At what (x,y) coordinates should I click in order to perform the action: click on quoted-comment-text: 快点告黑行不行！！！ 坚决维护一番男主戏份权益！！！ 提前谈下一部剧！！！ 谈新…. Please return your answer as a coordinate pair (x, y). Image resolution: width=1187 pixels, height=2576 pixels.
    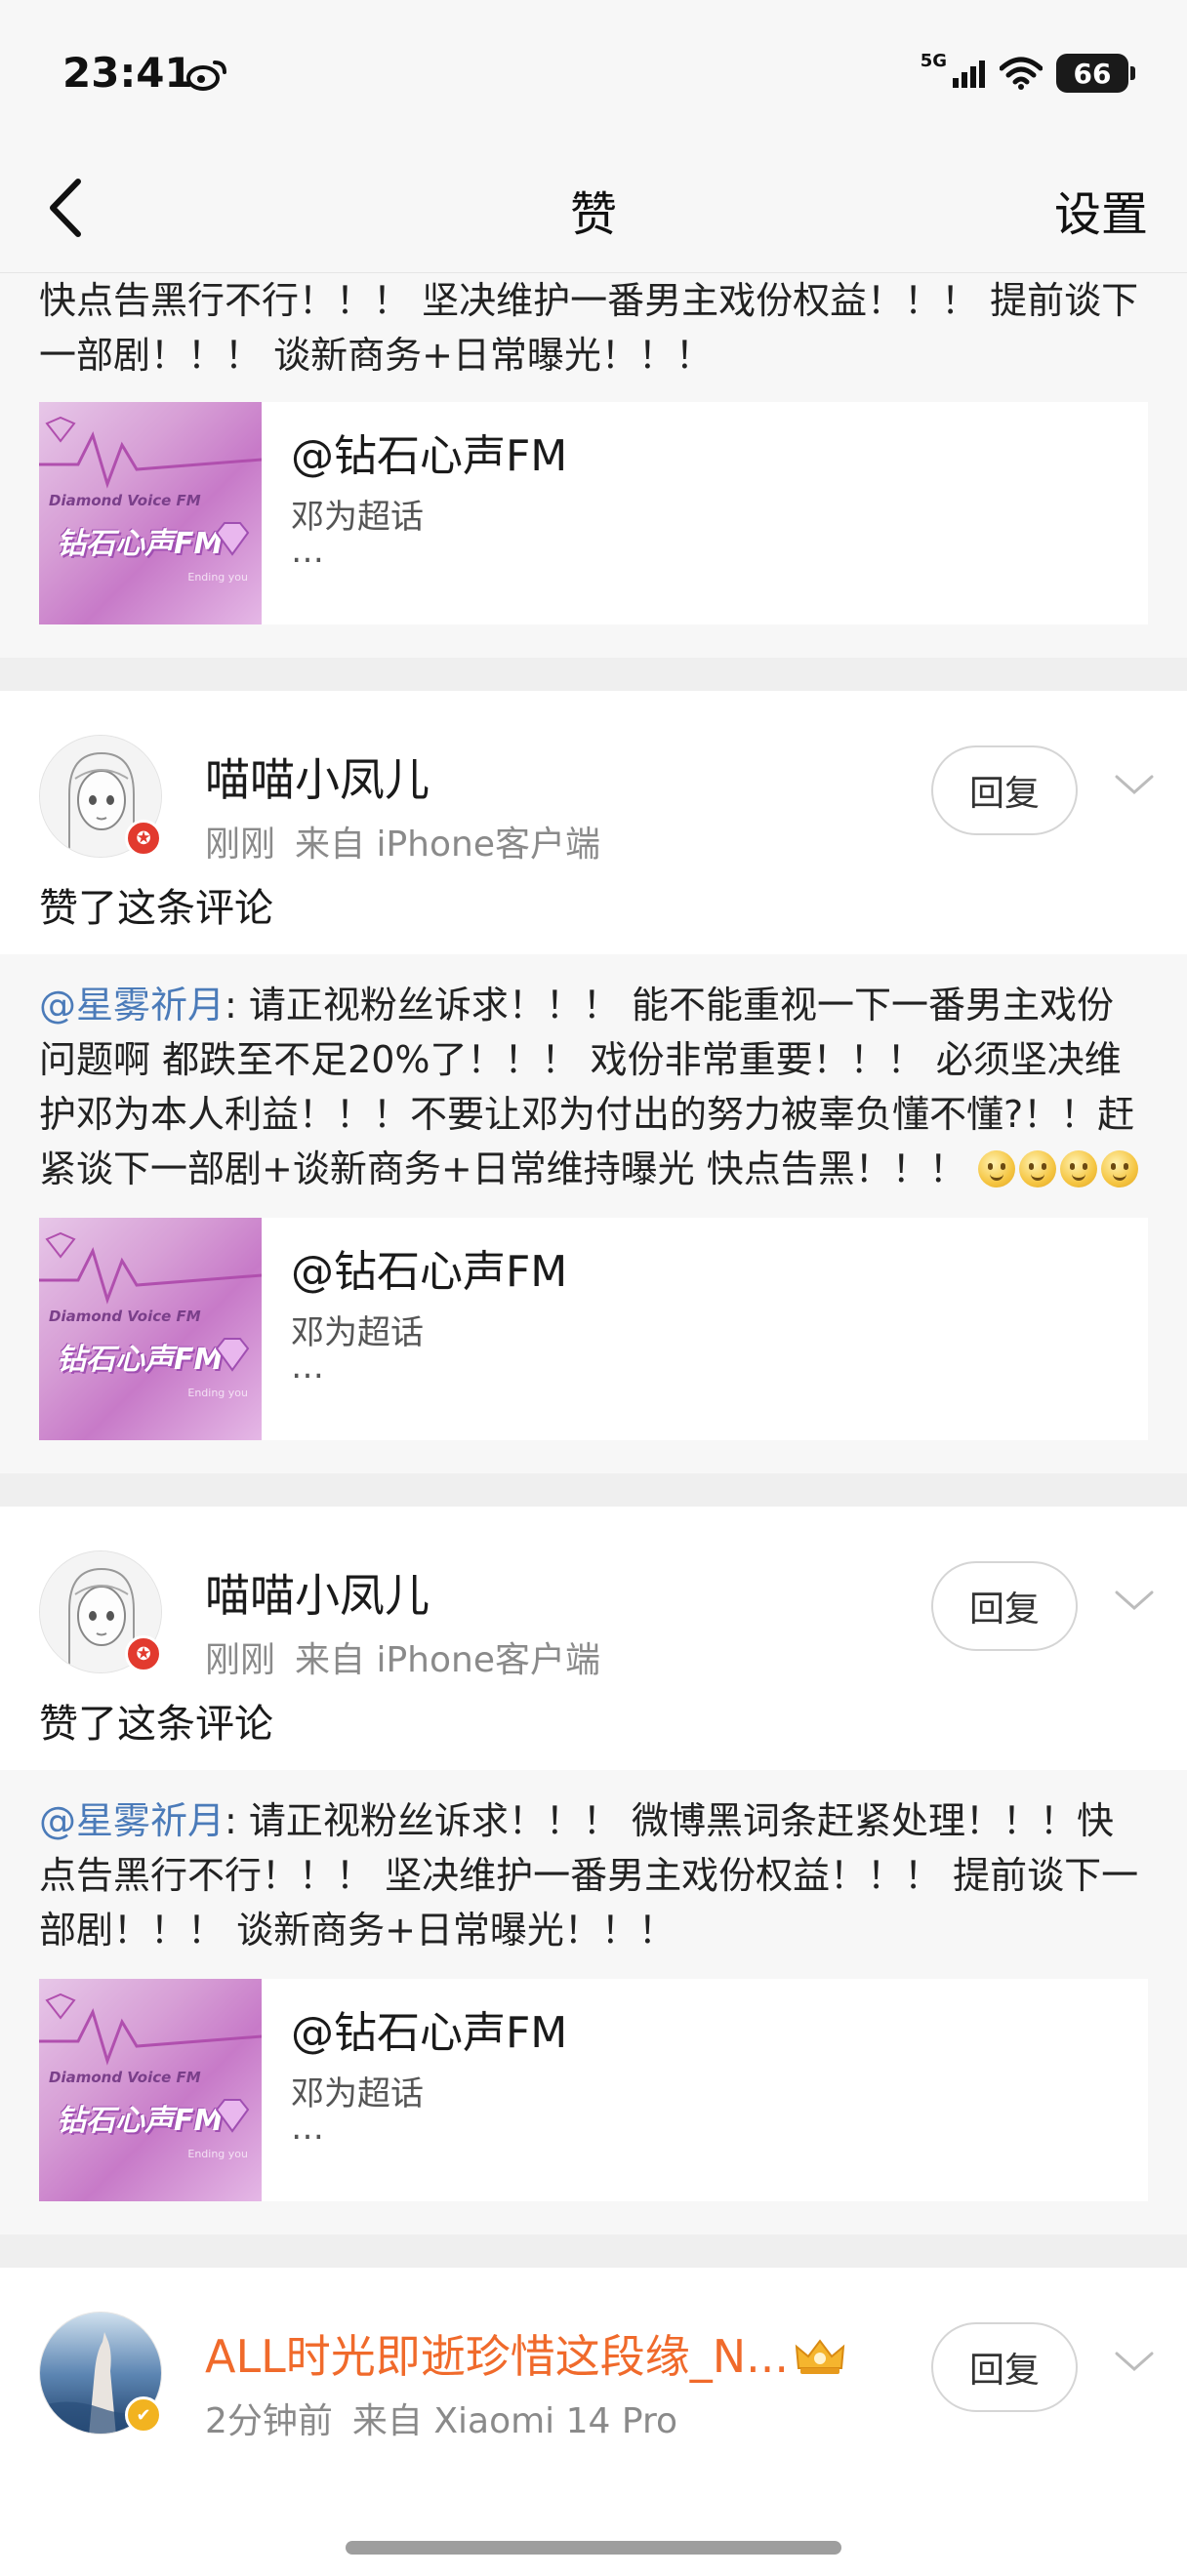
    Looking at the image, I should click on (589, 328).